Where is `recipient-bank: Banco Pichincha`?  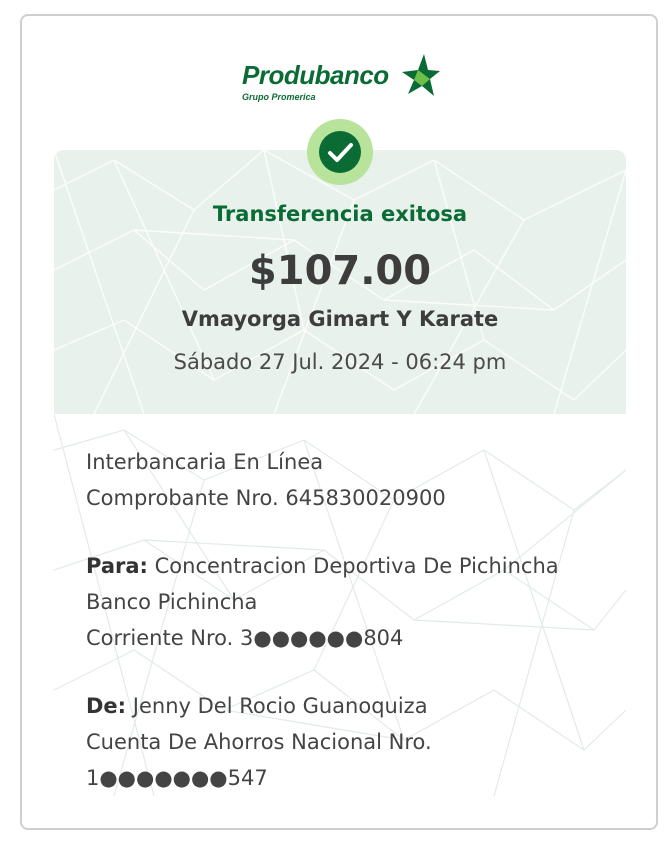
recipient-bank: Banco Pichincha is located at coordinates (172, 602).